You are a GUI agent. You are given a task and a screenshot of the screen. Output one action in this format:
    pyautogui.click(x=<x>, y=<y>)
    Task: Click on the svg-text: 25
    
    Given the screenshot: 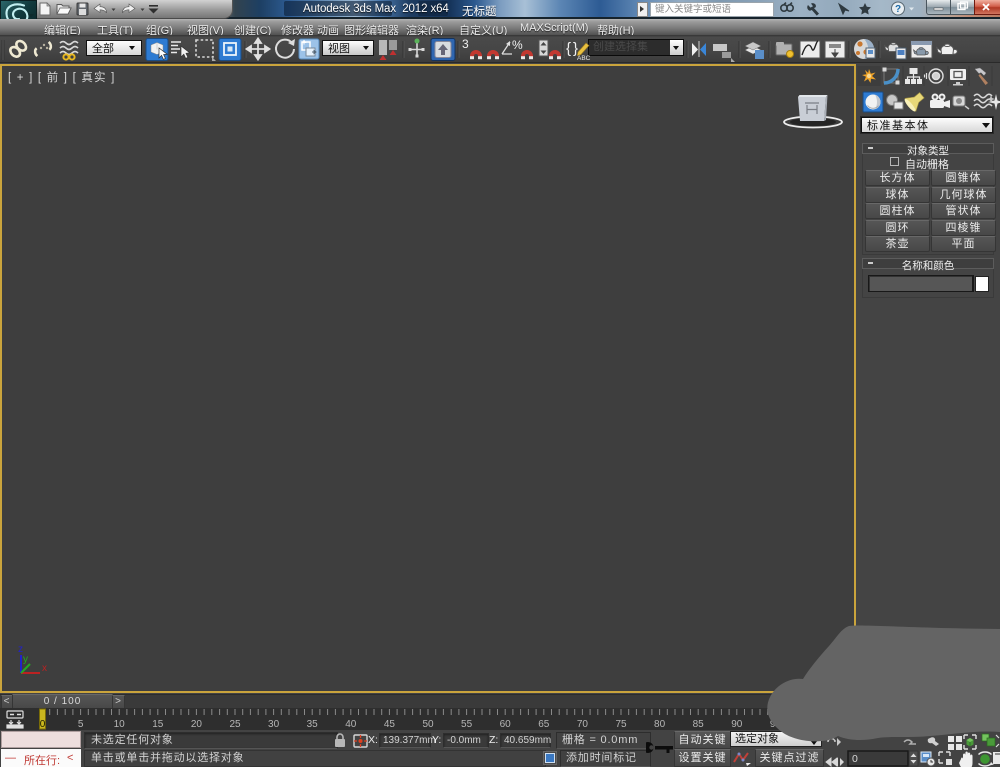 What is the action you would take?
    pyautogui.click(x=235, y=724)
    